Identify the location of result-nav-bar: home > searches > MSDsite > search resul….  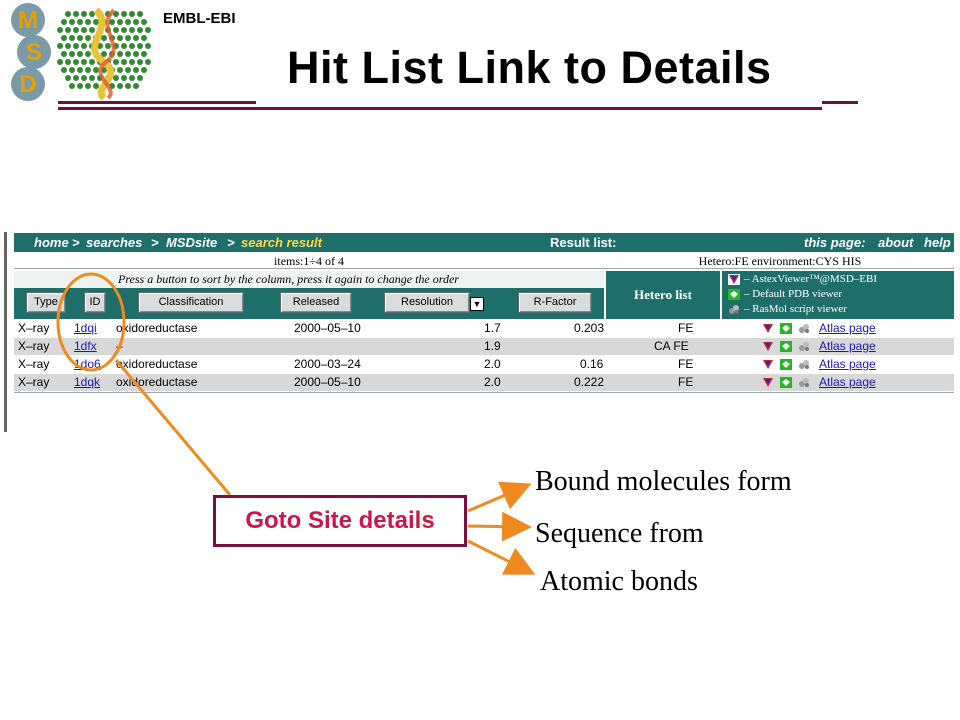
(484, 242).